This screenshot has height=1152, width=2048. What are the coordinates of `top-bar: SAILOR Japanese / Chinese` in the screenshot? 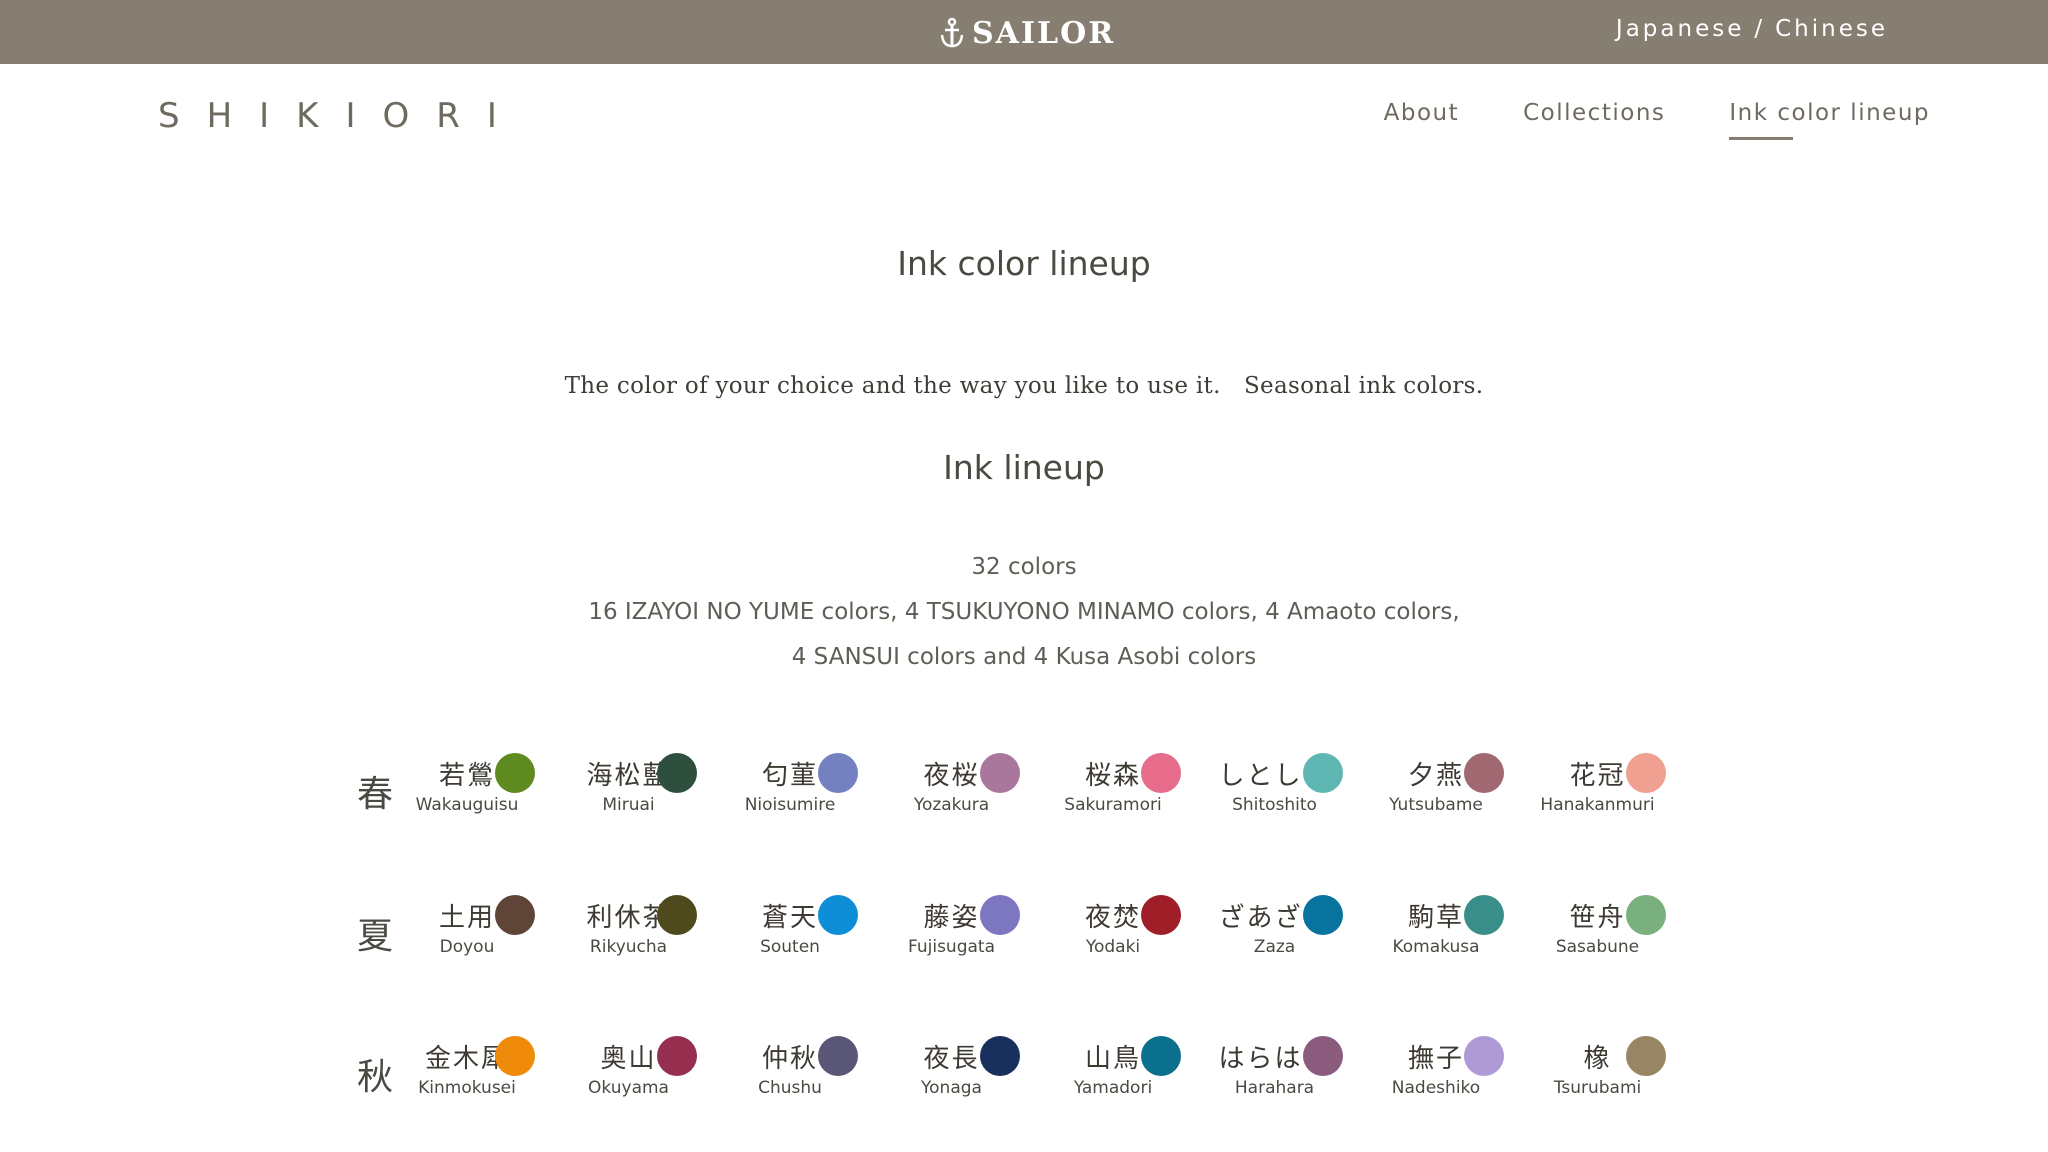 It's located at (1024, 32).